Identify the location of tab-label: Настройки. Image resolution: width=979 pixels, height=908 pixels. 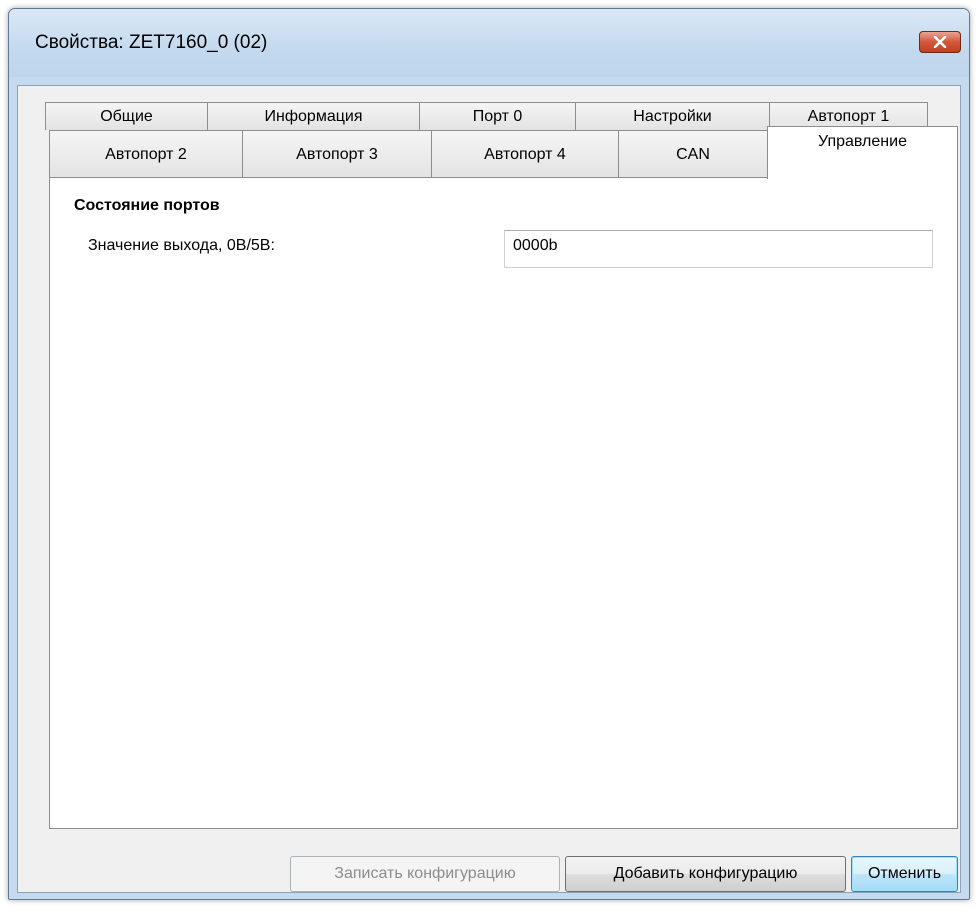
(672, 116).